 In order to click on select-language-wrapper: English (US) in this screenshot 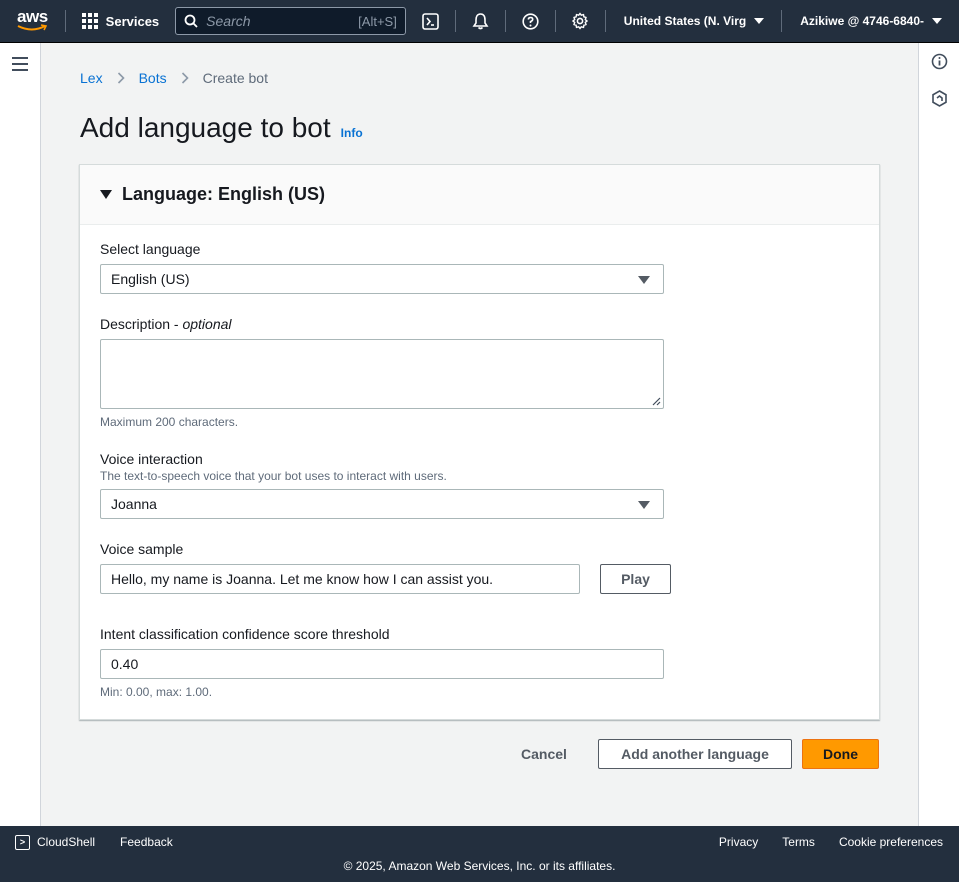, I will do `click(382, 279)`.